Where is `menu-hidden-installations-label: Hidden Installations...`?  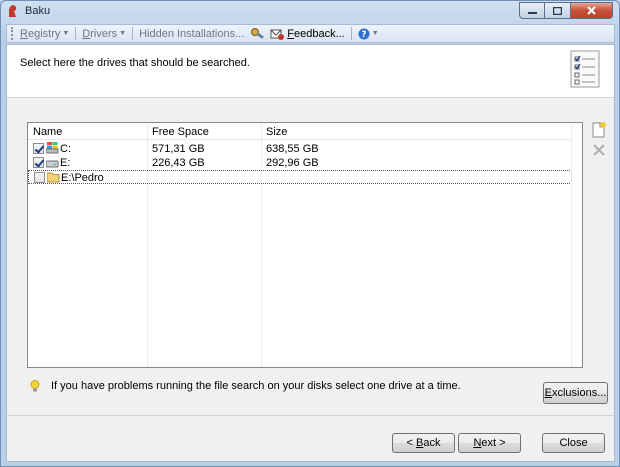
menu-hidden-installations-label: Hidden Installations... is located at coordinates (192, 33).